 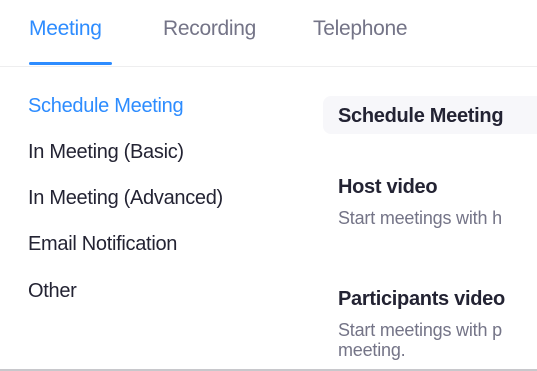 What do you see at coordinates (421, 116) in the screenshot?
I see `section-title: Schedule Meeting` at bounding box center [421, 116].